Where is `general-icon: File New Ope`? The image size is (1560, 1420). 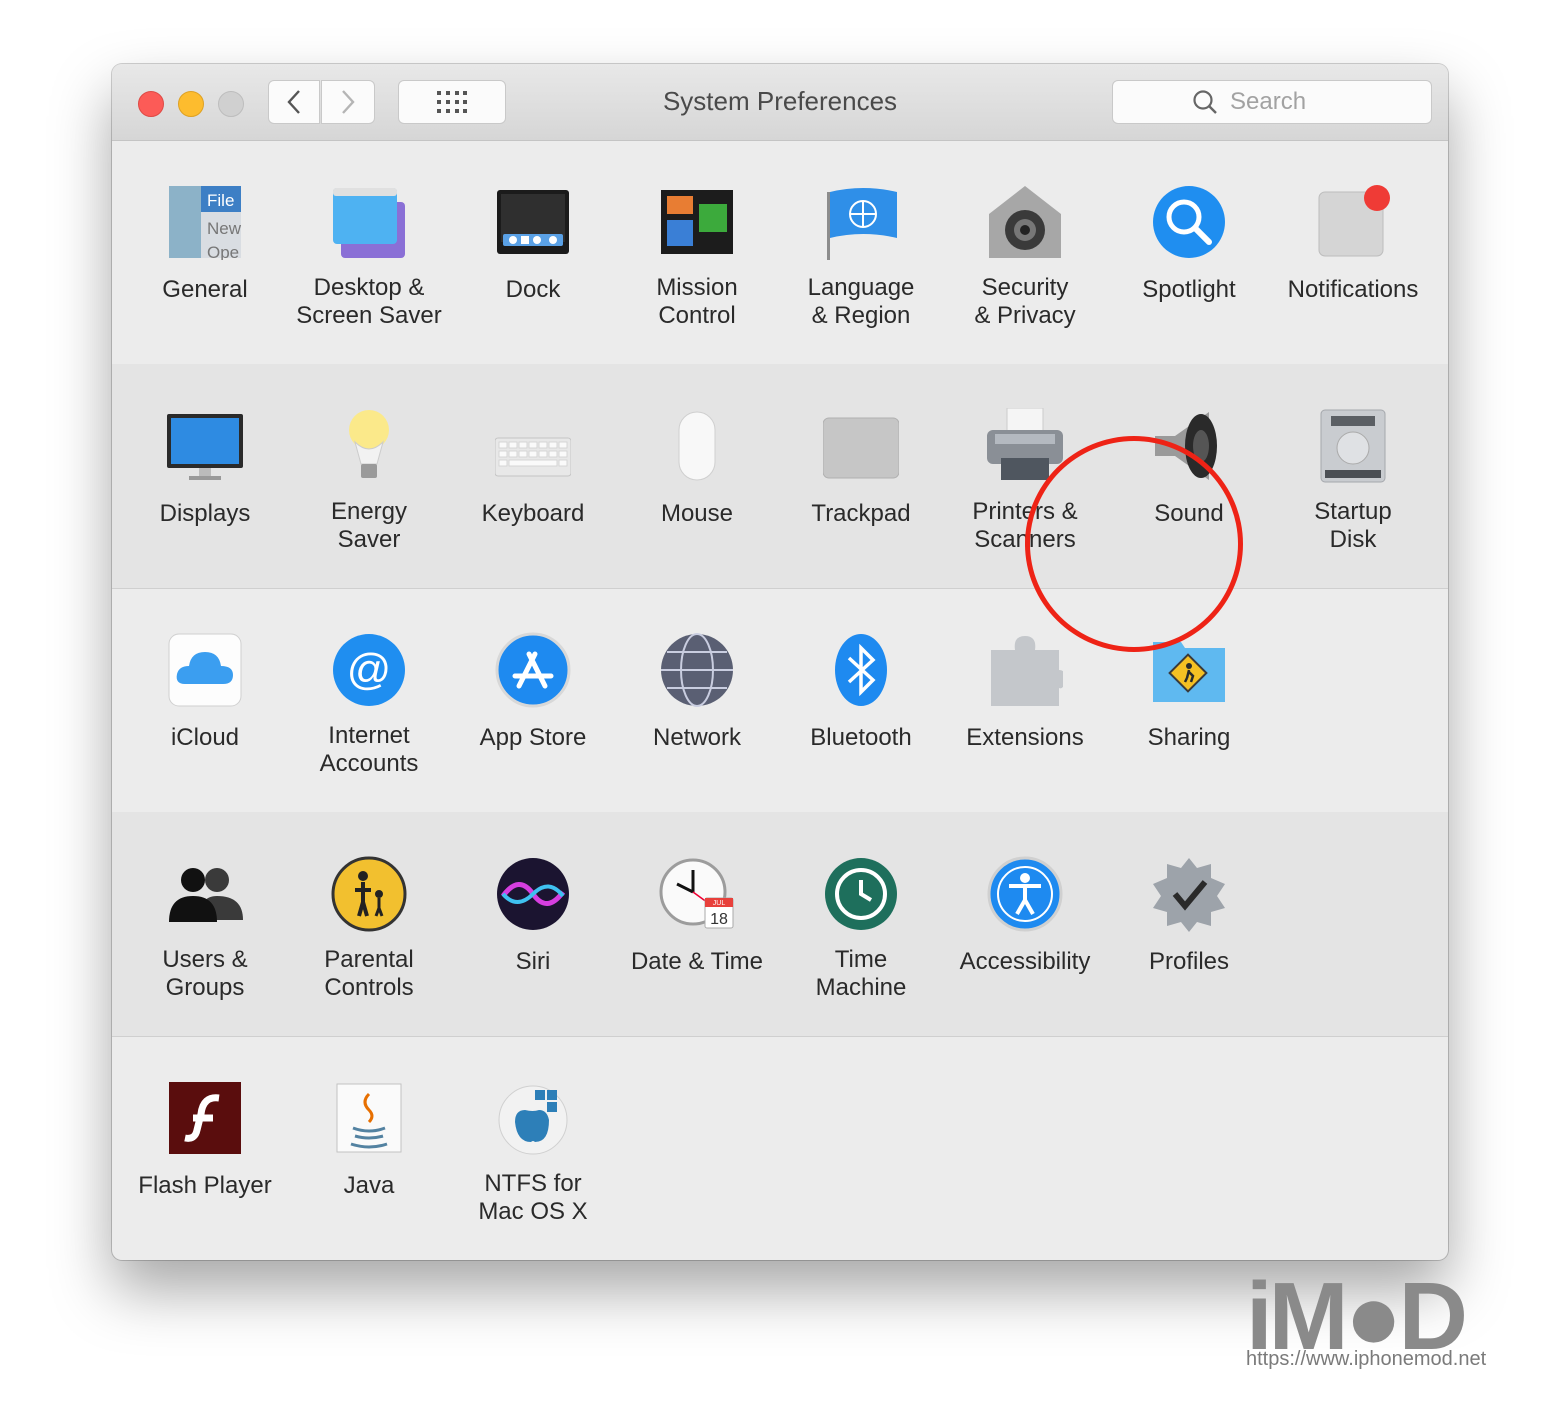
general-icon: File New Ope is located at coordinates (205, 223).